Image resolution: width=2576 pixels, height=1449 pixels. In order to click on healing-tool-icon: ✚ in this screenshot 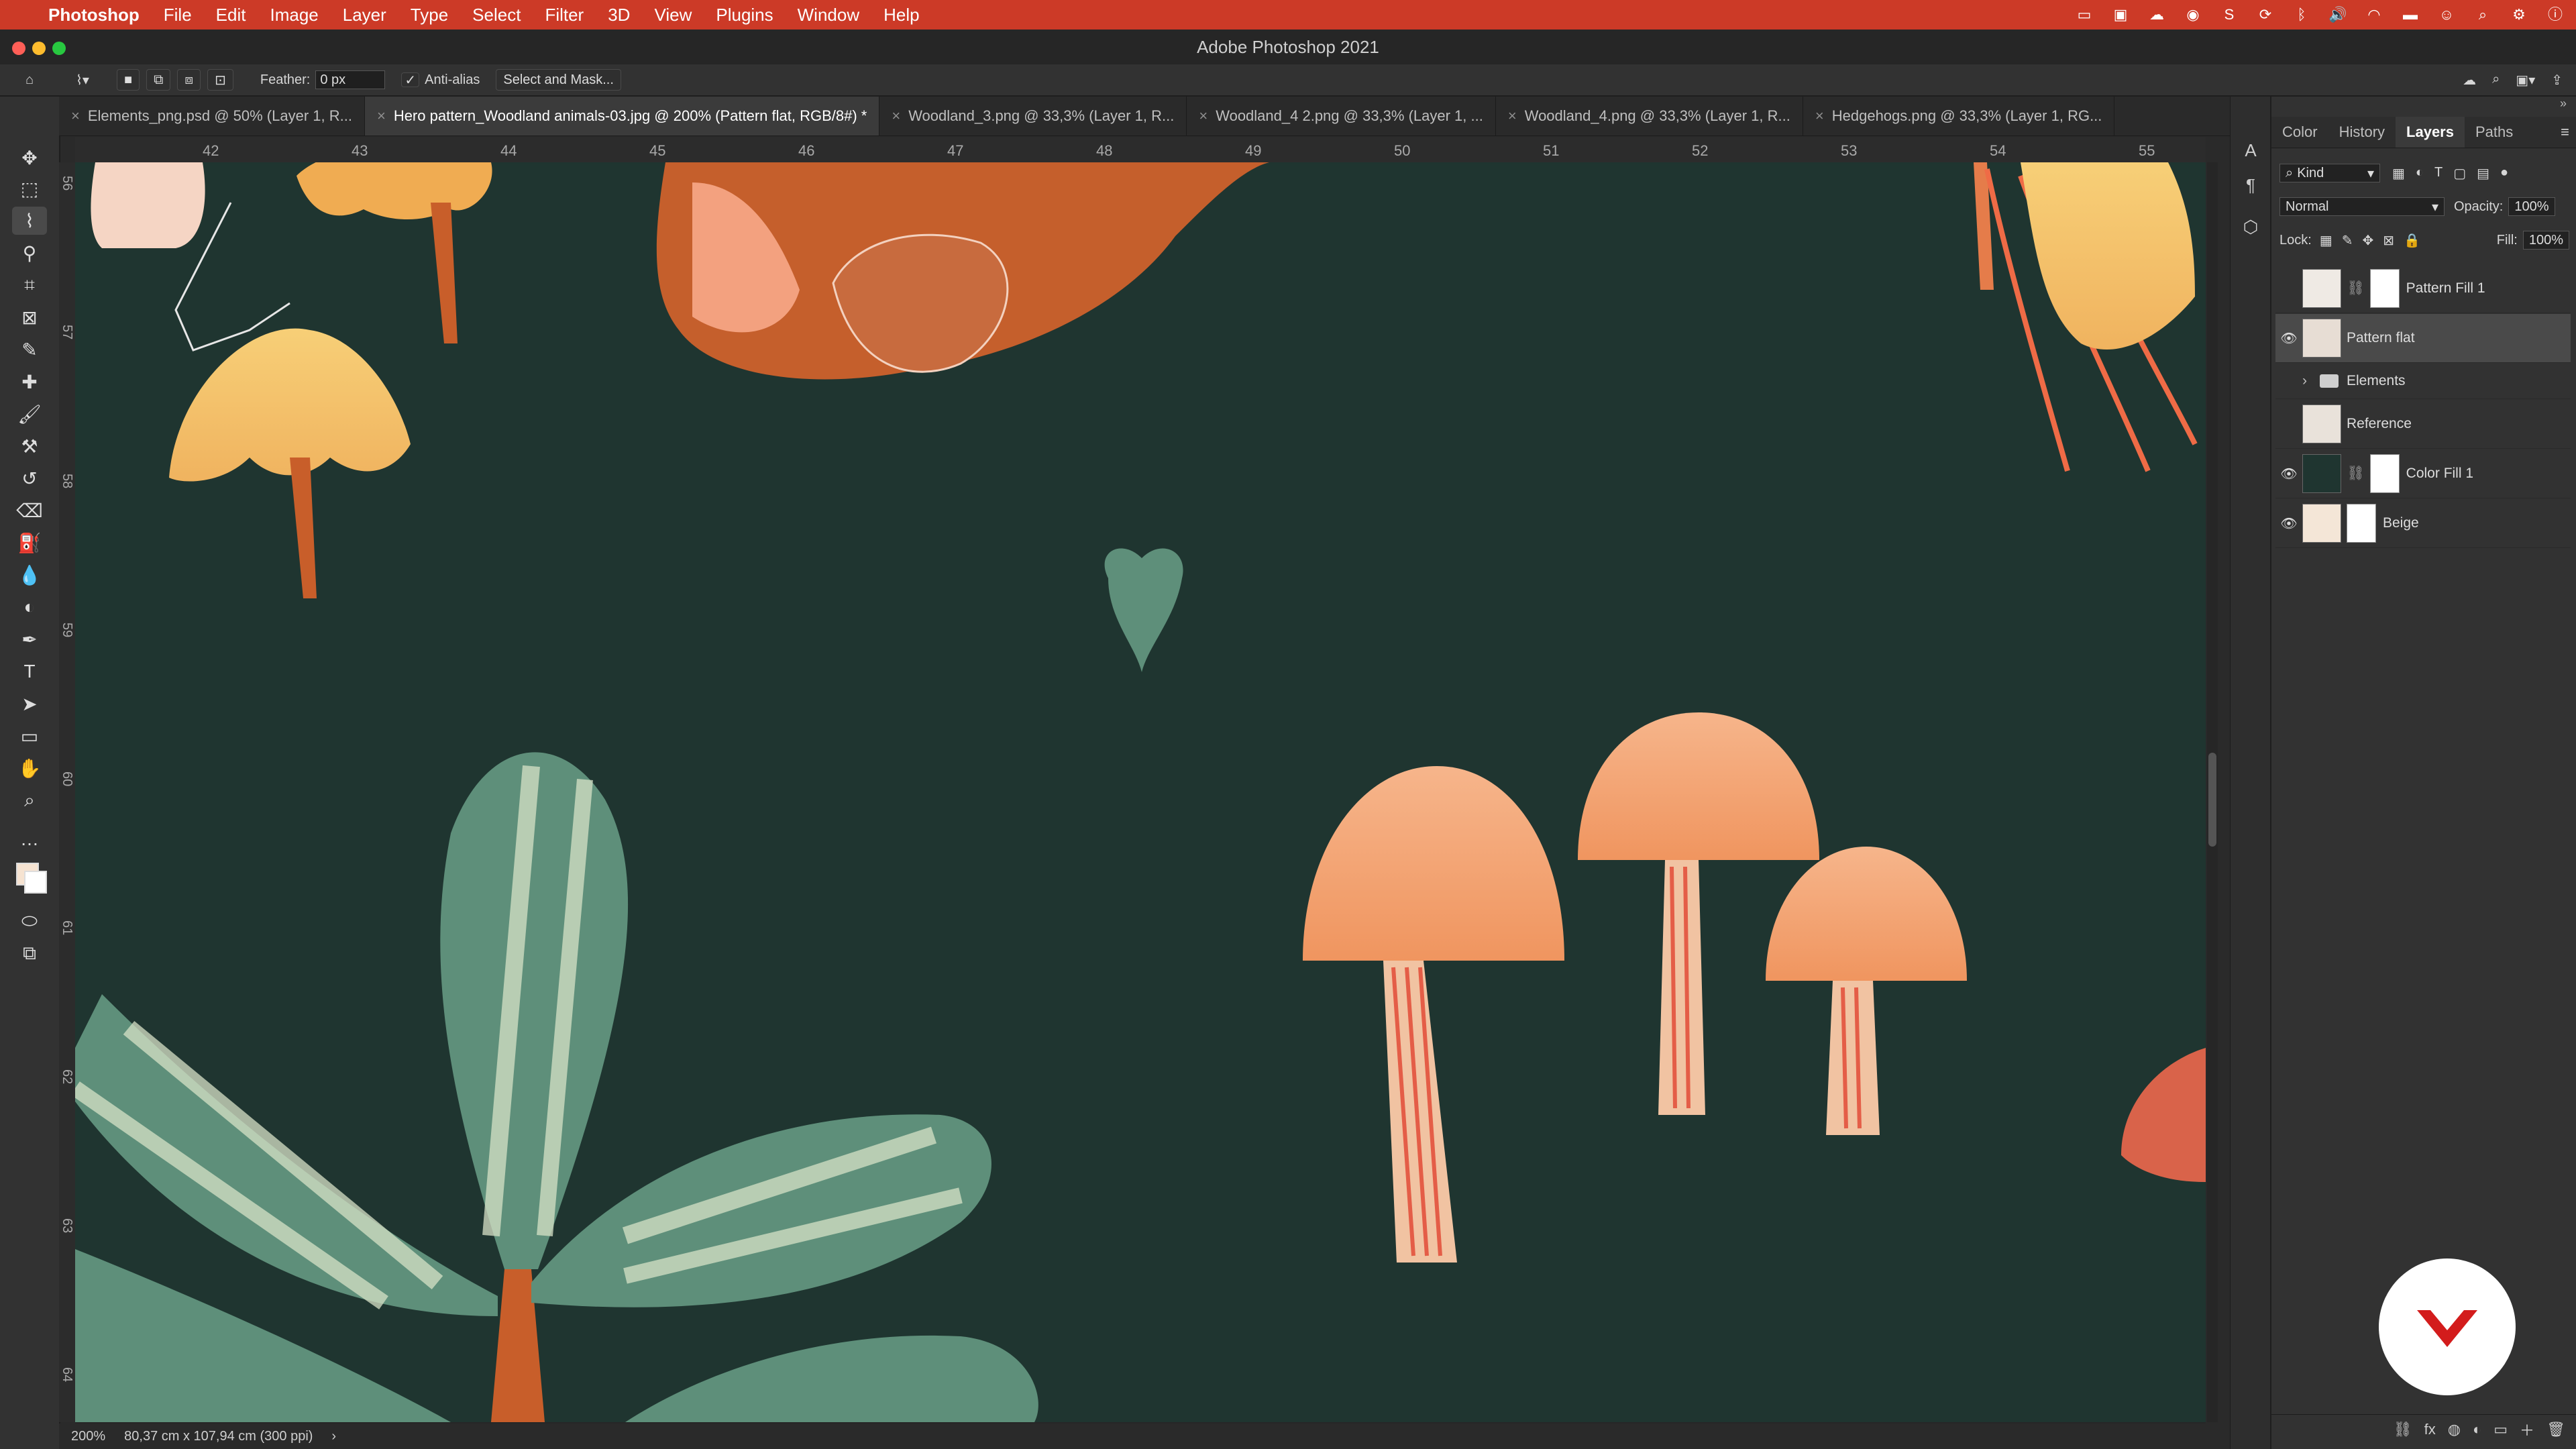, I will do `click(29, 382)`.